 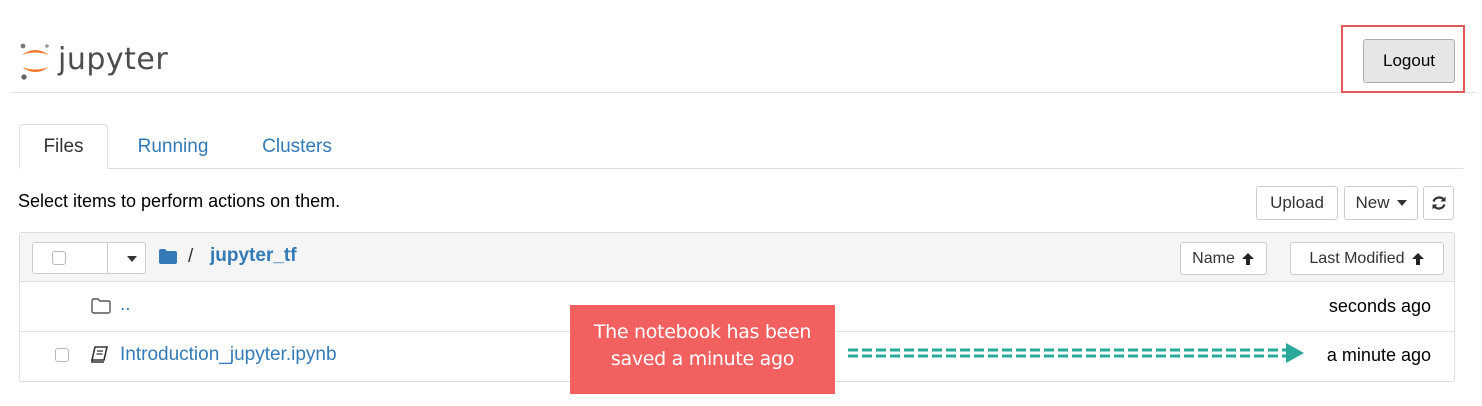 What do you see at coordinates (1372, 202) in the screenshot?
I see `new-button-label: New` at bounding box center [1372, 202].